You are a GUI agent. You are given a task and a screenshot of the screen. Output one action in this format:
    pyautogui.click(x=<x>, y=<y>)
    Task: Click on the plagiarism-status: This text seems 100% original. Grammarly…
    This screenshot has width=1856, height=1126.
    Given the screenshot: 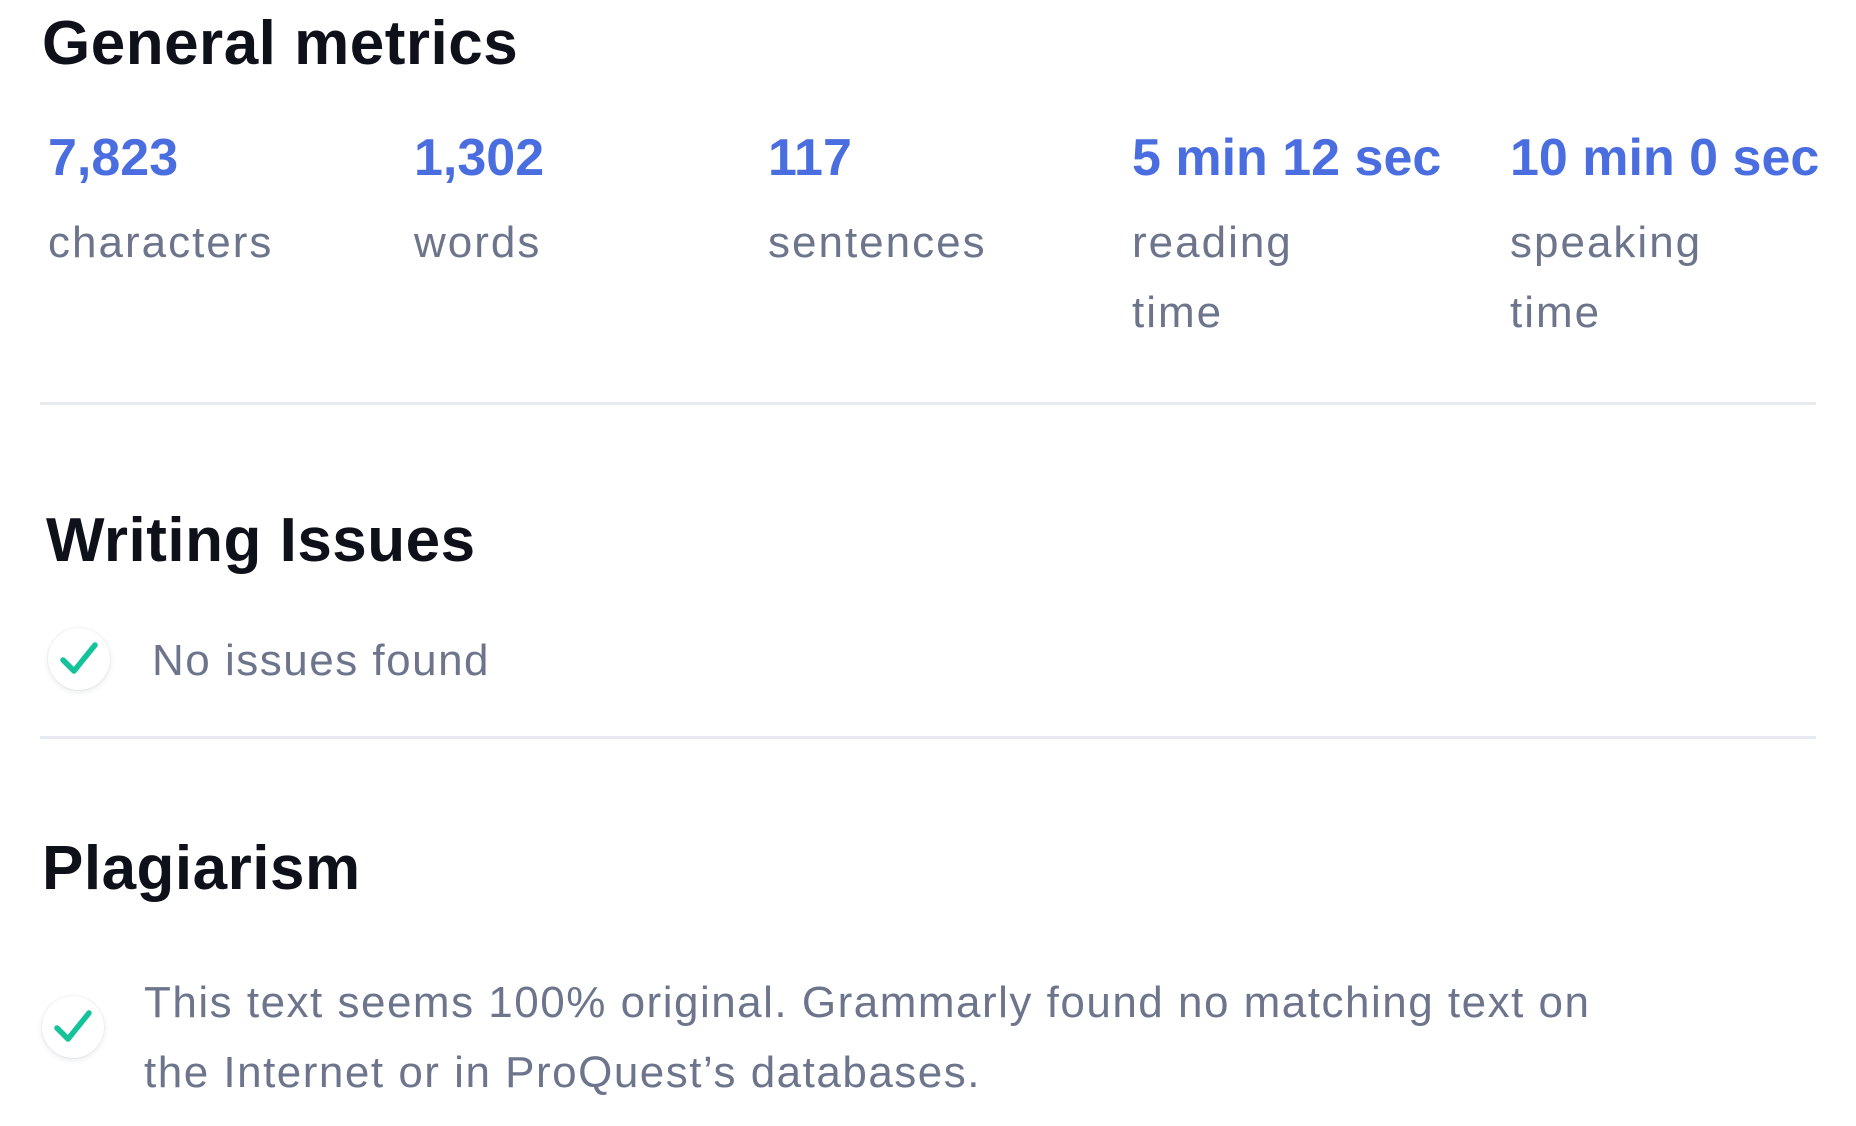 What is the action you would take?
    pyautogui.click(x=843, y=1043)
    